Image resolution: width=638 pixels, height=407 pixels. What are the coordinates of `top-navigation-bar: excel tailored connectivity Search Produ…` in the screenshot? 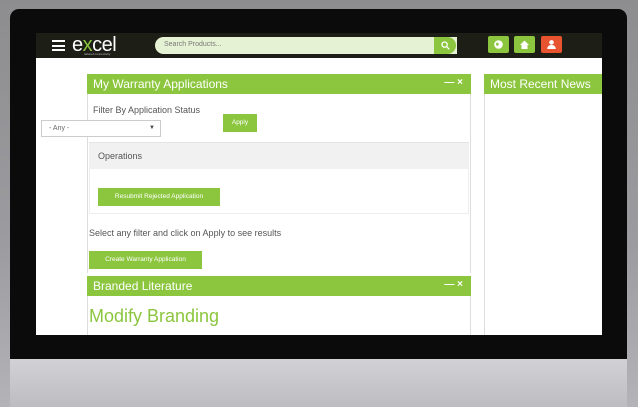 It's located at (319, 45).